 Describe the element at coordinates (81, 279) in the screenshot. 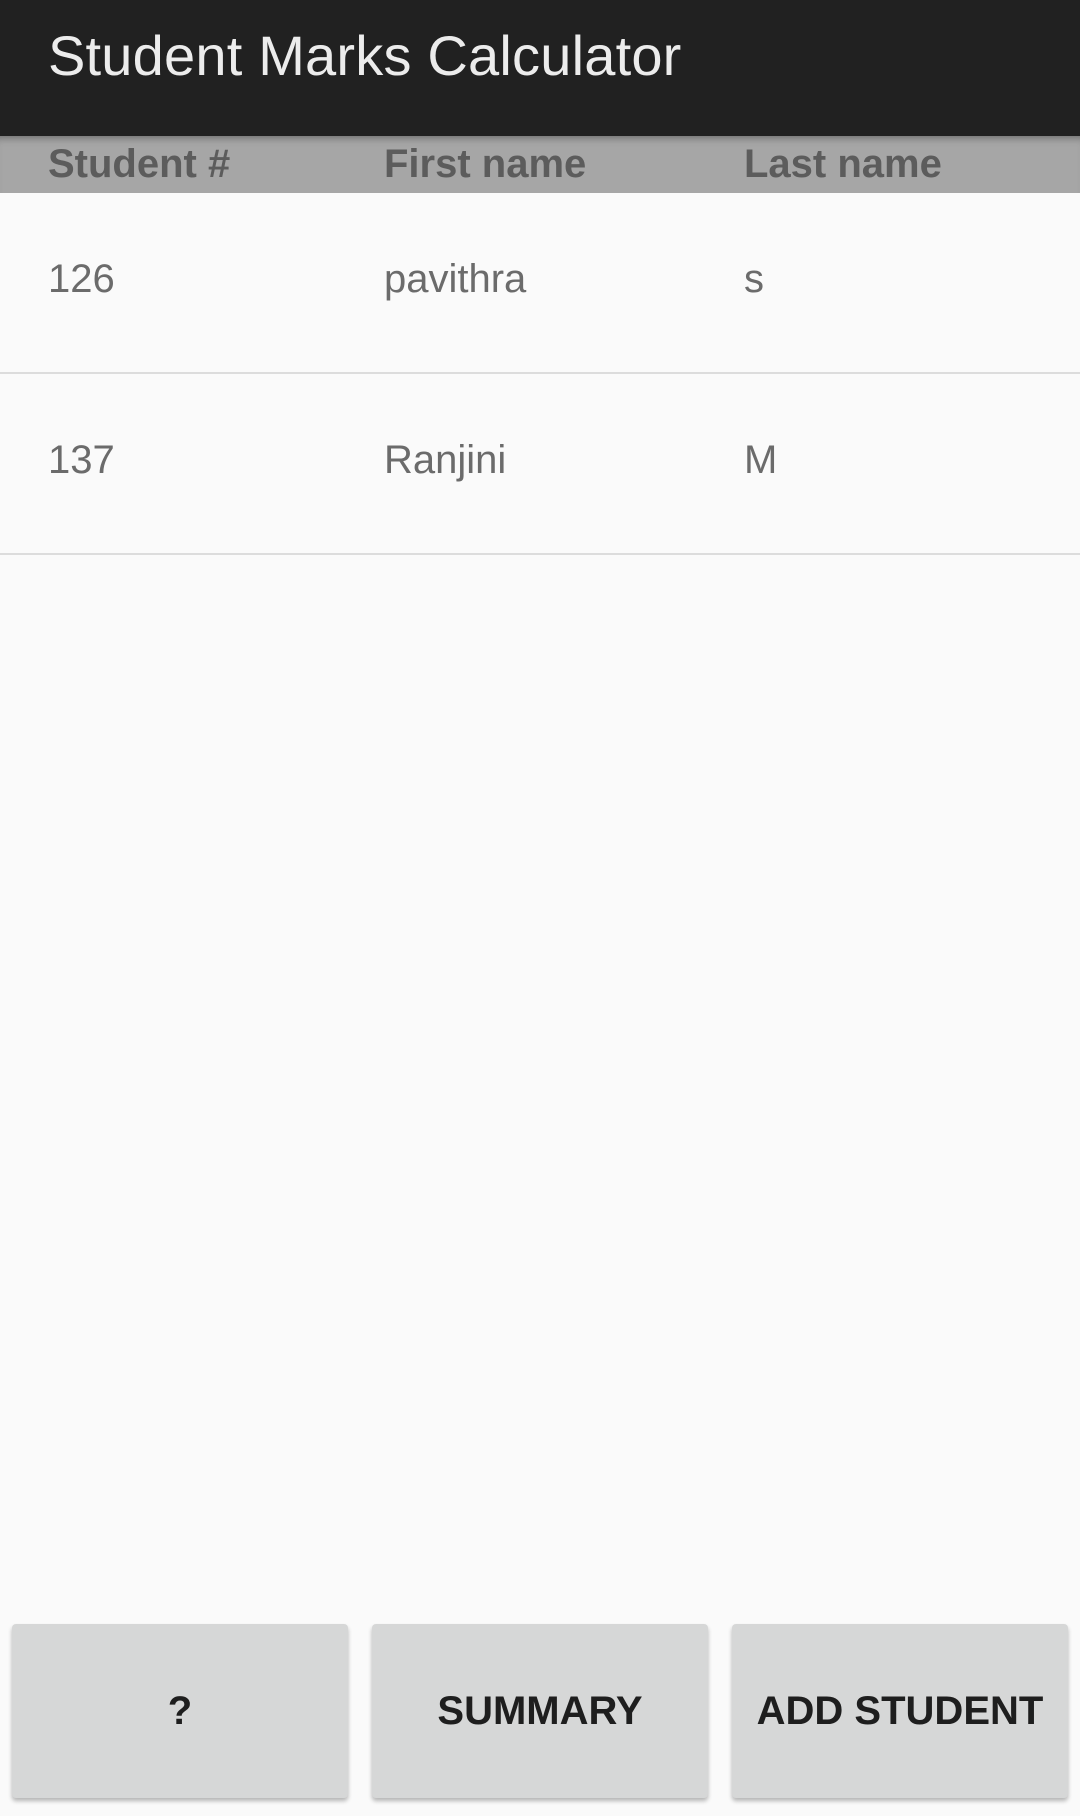

I see `student-number: 126` at that location.